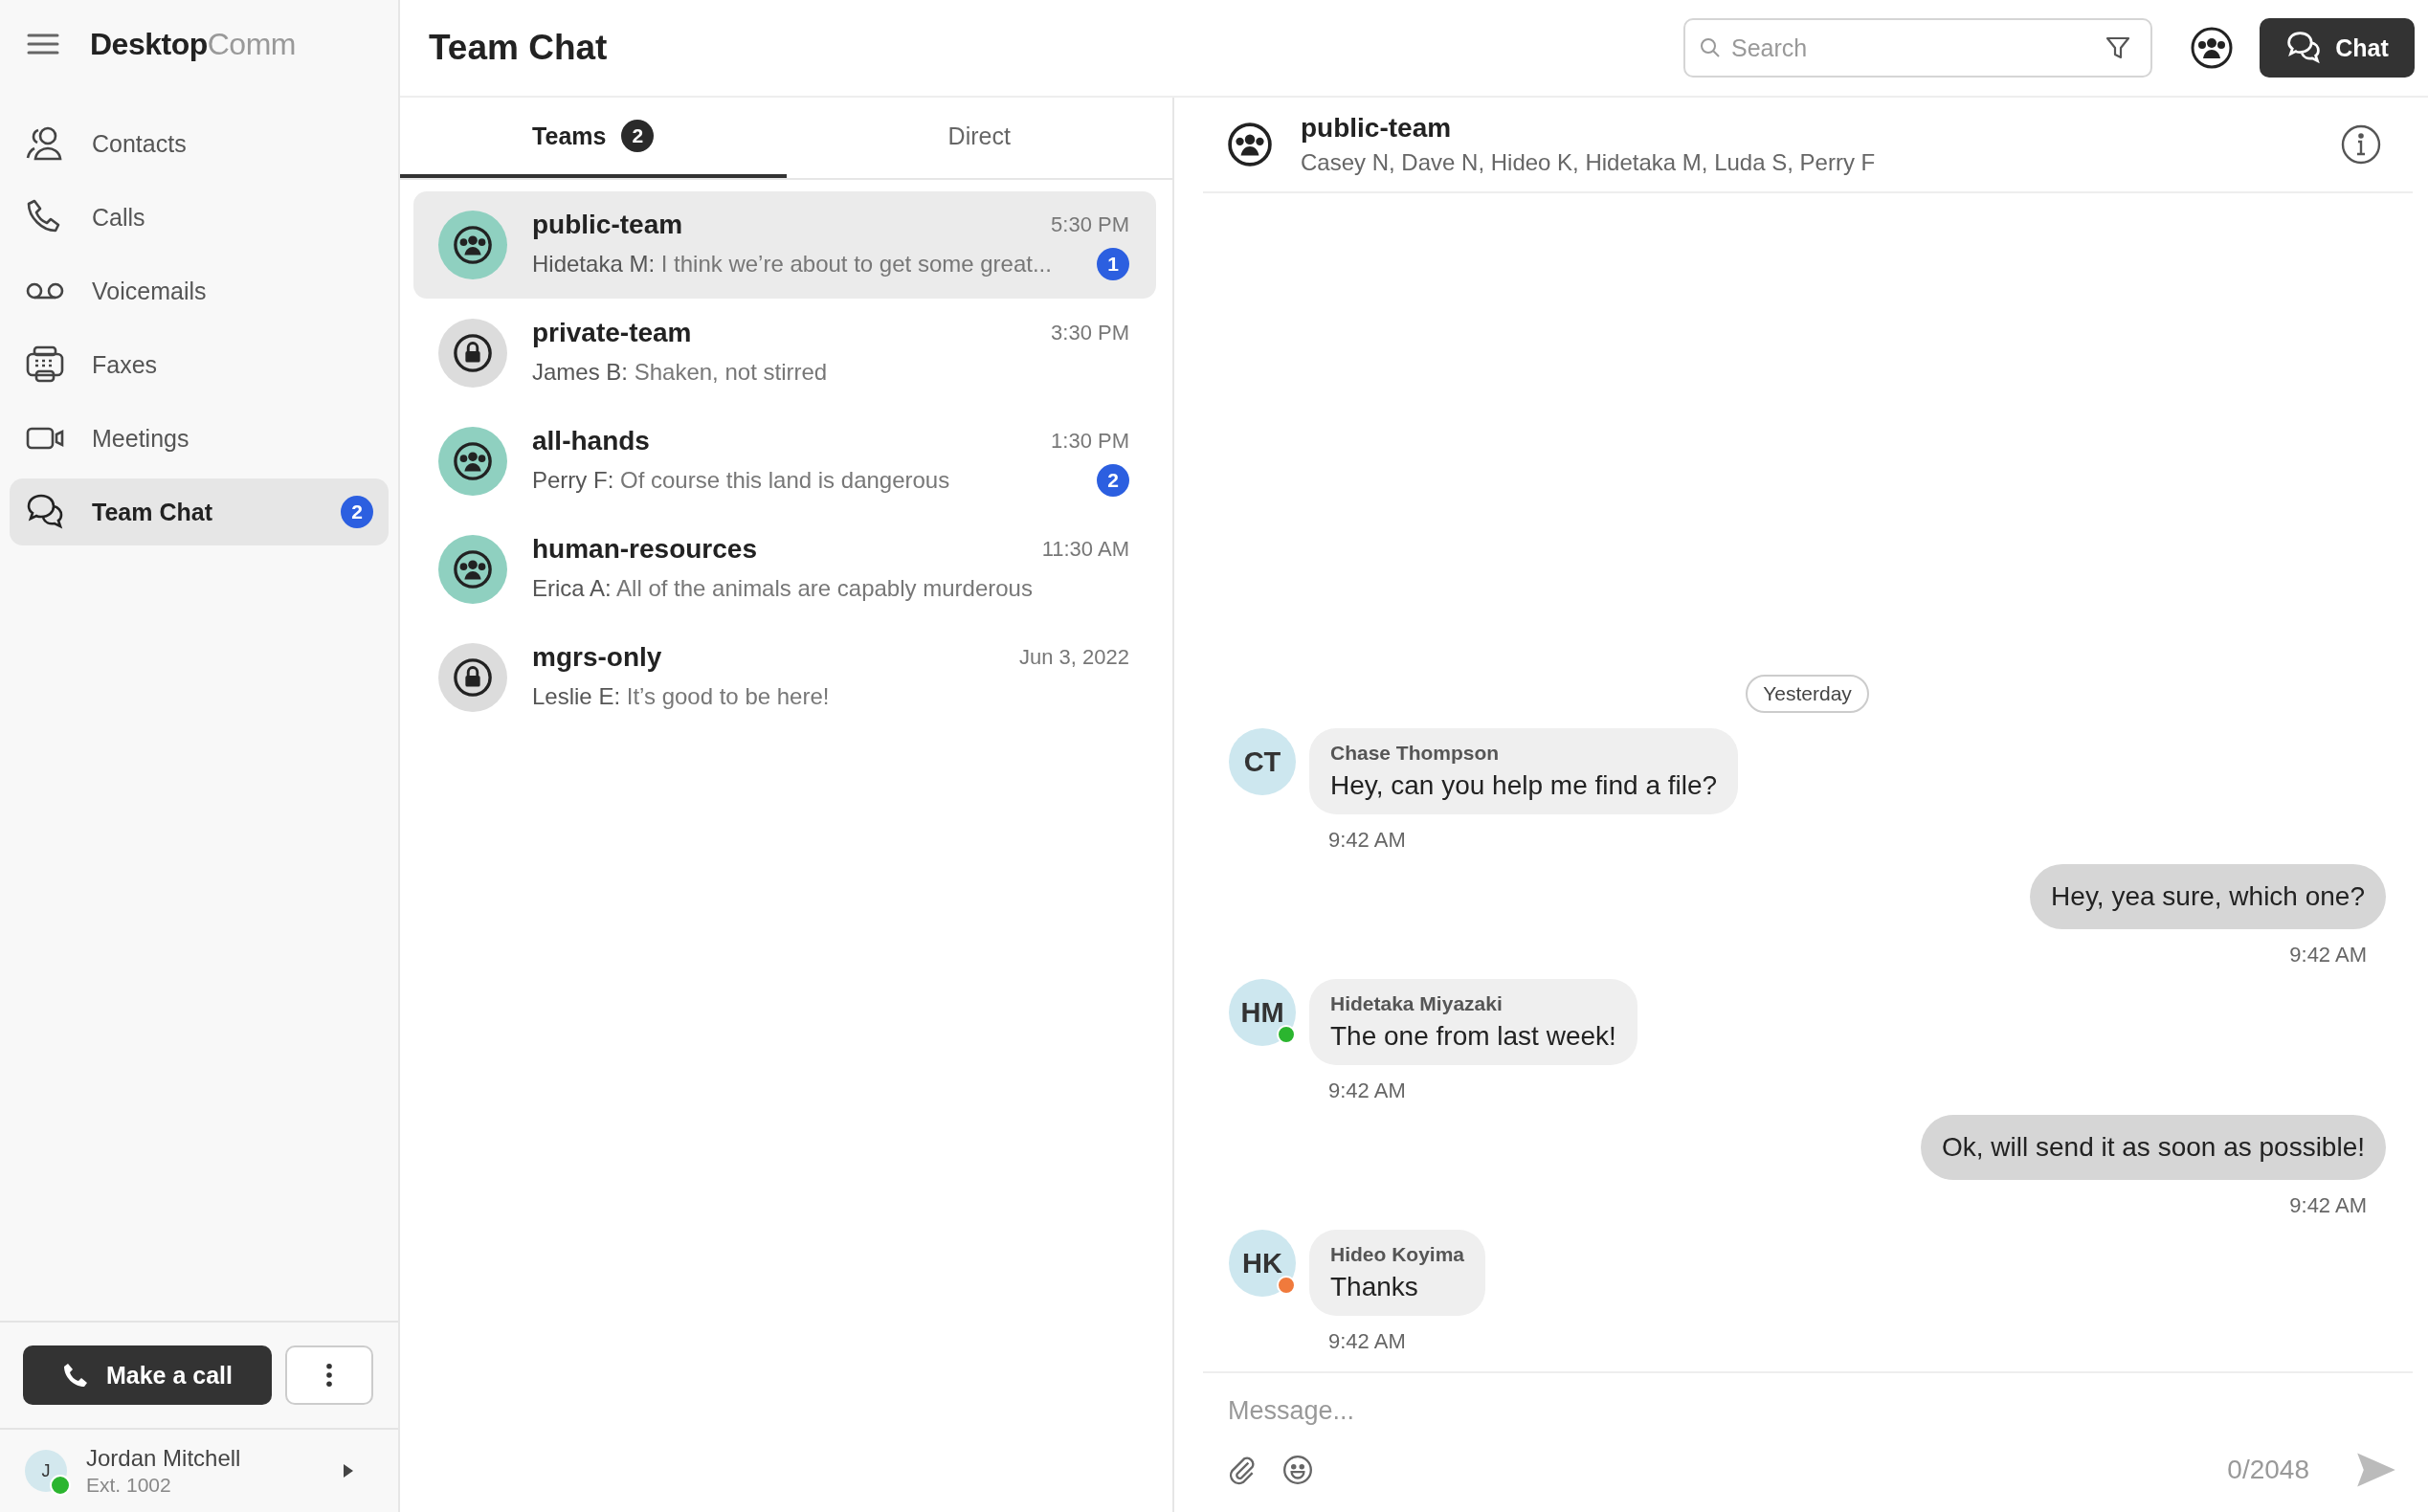  I want to click on team-item: private-team 3:30 PM James B: Shaken, not stirred, so click(785, 353).